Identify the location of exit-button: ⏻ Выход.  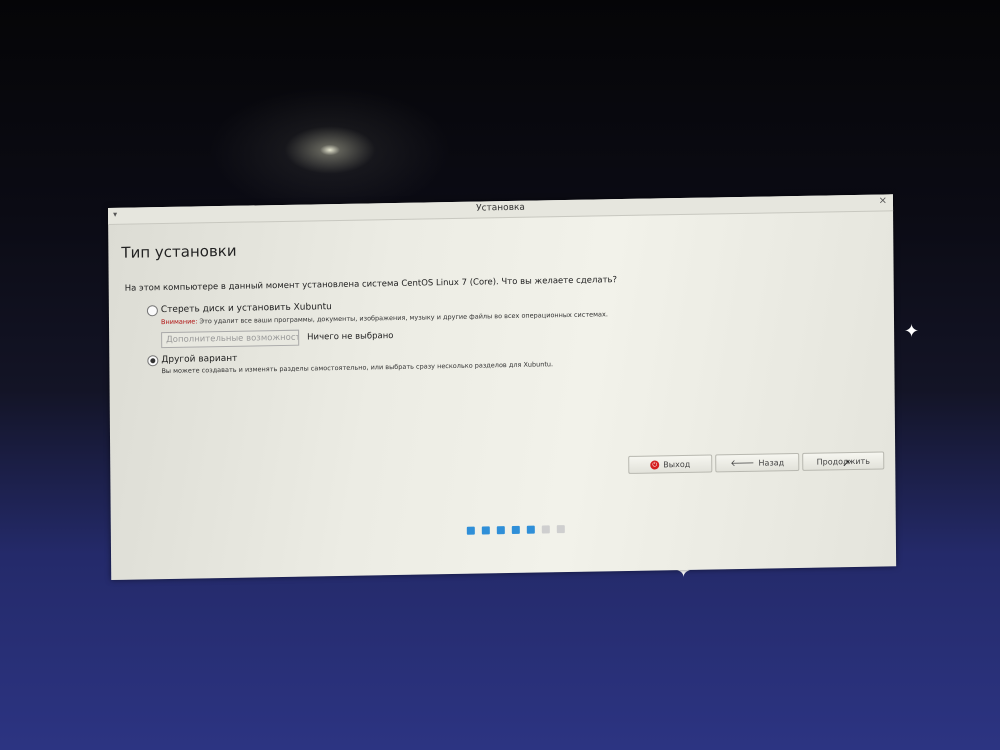
(670, 464).